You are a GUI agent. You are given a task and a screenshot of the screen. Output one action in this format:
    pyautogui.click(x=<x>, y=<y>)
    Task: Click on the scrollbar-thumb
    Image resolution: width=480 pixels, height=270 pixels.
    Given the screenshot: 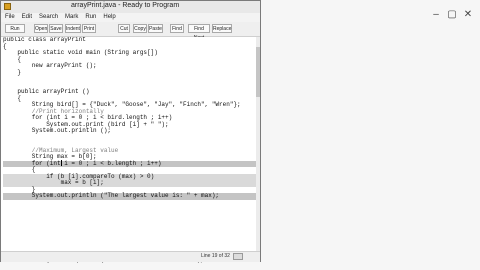 What is the action you would take?
    pyautogui.click(x=258, y=72)
    